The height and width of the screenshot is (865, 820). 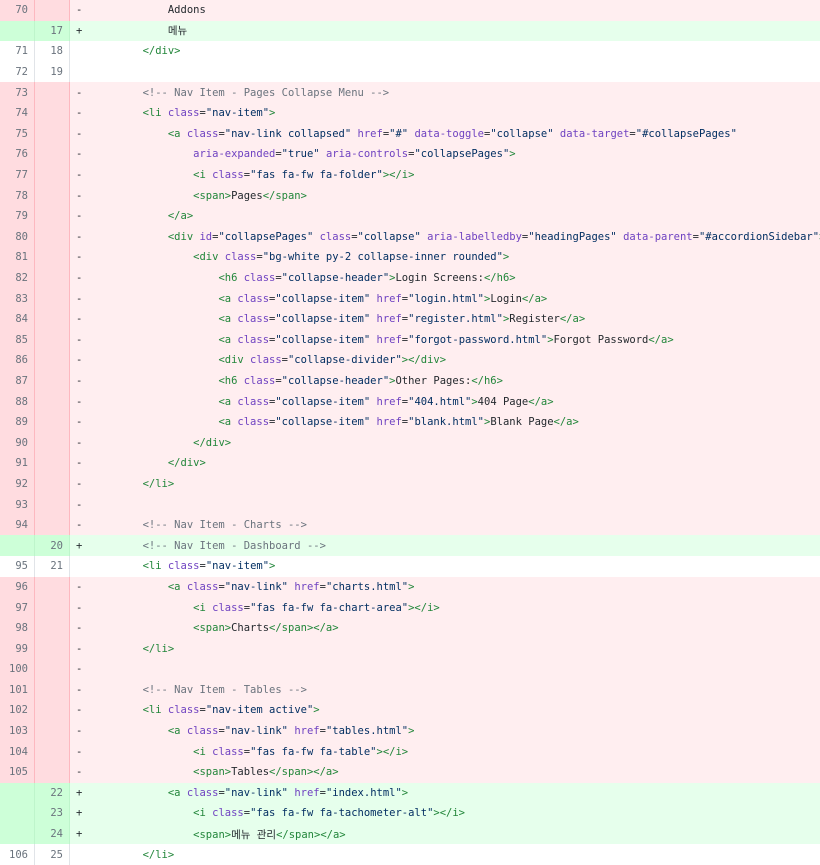 I want to click on new-line-number: 22, so click(x=52, y=793).